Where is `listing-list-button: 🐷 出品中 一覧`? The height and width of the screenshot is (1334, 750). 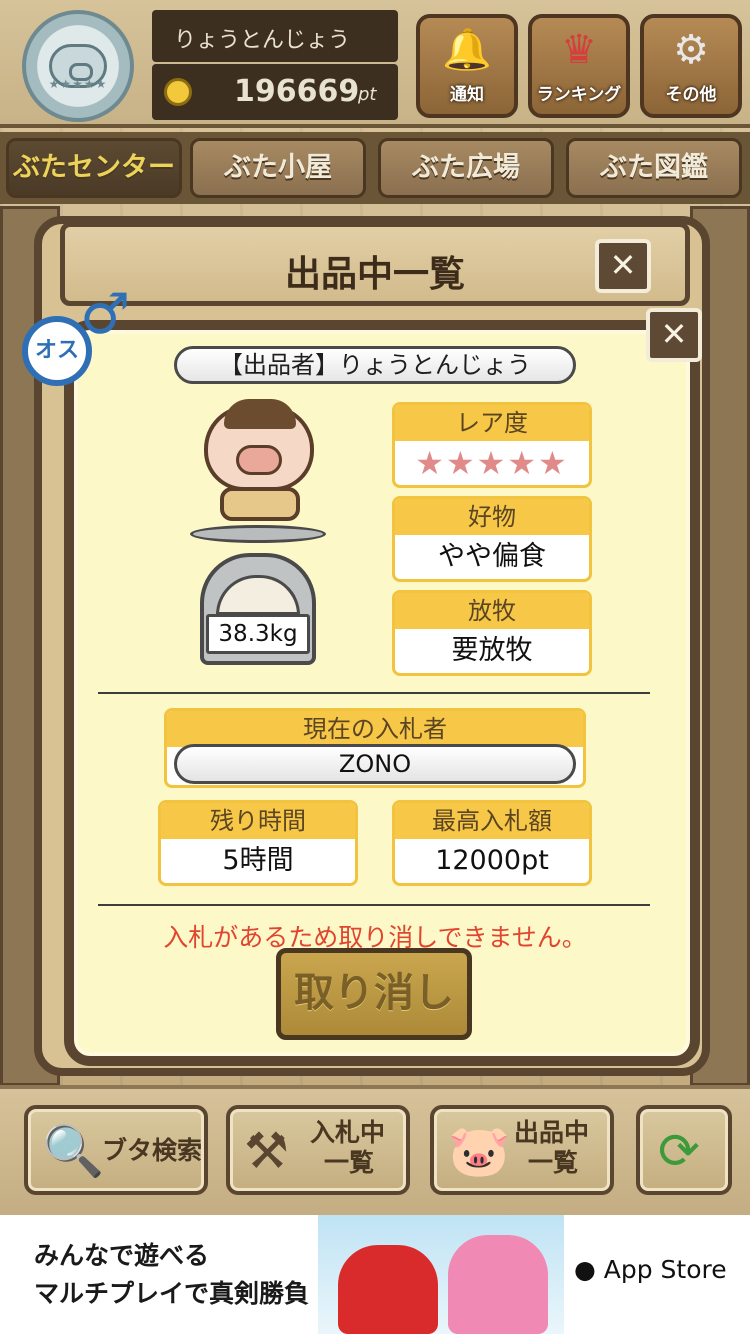
listing-list-button: 🐷 出品中 一覧 is located at coordinates (522, 1150).